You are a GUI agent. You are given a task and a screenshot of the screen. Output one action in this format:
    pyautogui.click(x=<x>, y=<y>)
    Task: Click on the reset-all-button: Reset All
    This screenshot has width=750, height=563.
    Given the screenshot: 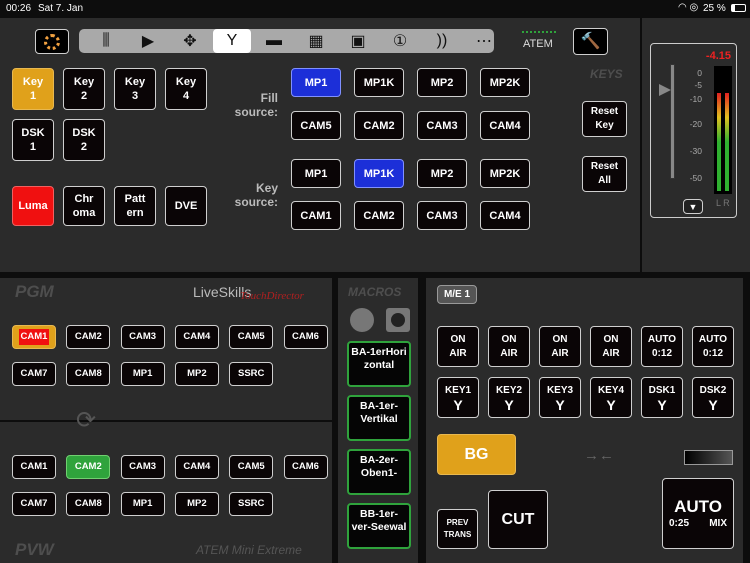 What is the action you would take?
    pyautogui.click(x=604, y=174)
    